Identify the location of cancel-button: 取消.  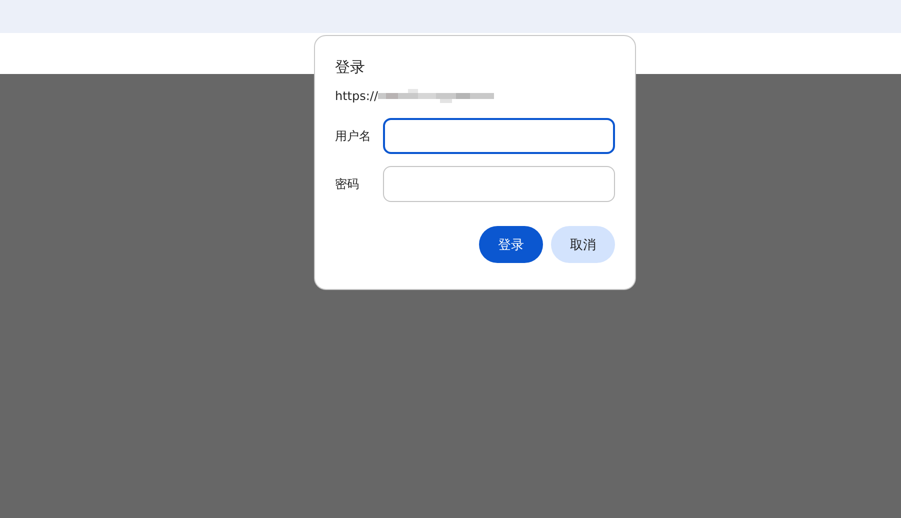
(583, 244).